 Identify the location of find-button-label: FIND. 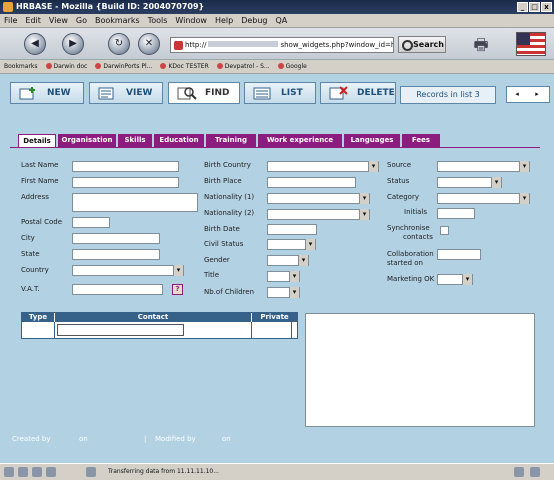
(217, 93).